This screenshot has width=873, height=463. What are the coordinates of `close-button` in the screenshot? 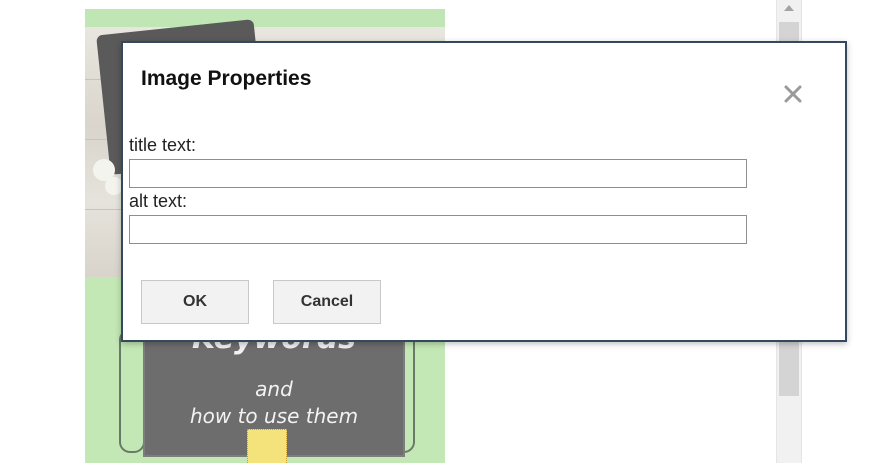 It's located at (793, 94).